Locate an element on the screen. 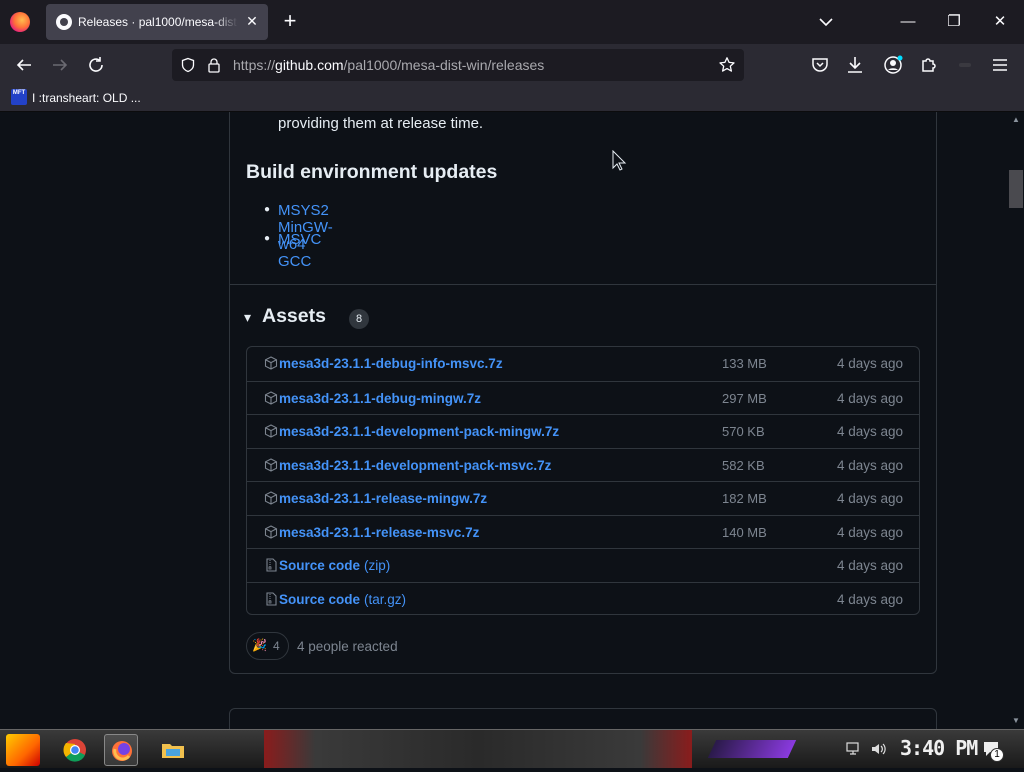 This screenshot has height=772, width=1024. taskbar: 3:40 PM 1 is located at coordinates (512, 748).